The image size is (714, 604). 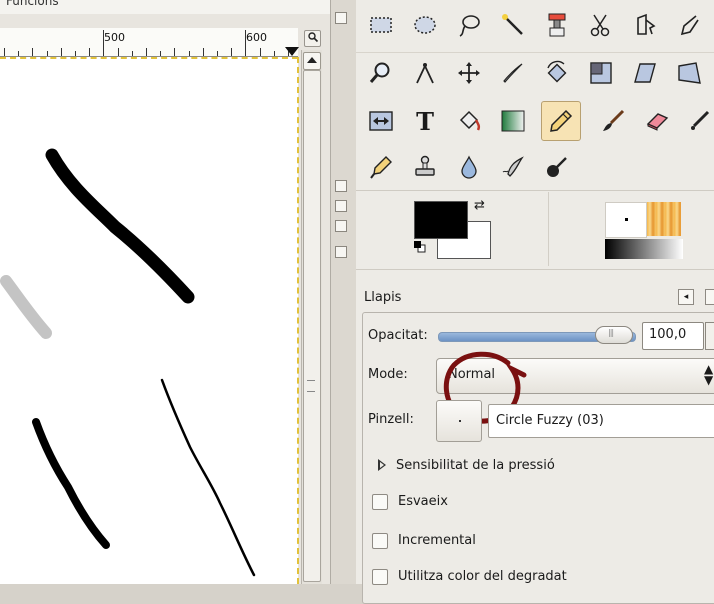 What do you see at coordinates (380, 502) in the screenshot?
I see `fade-checkbox` at bounding box center [380, 502].